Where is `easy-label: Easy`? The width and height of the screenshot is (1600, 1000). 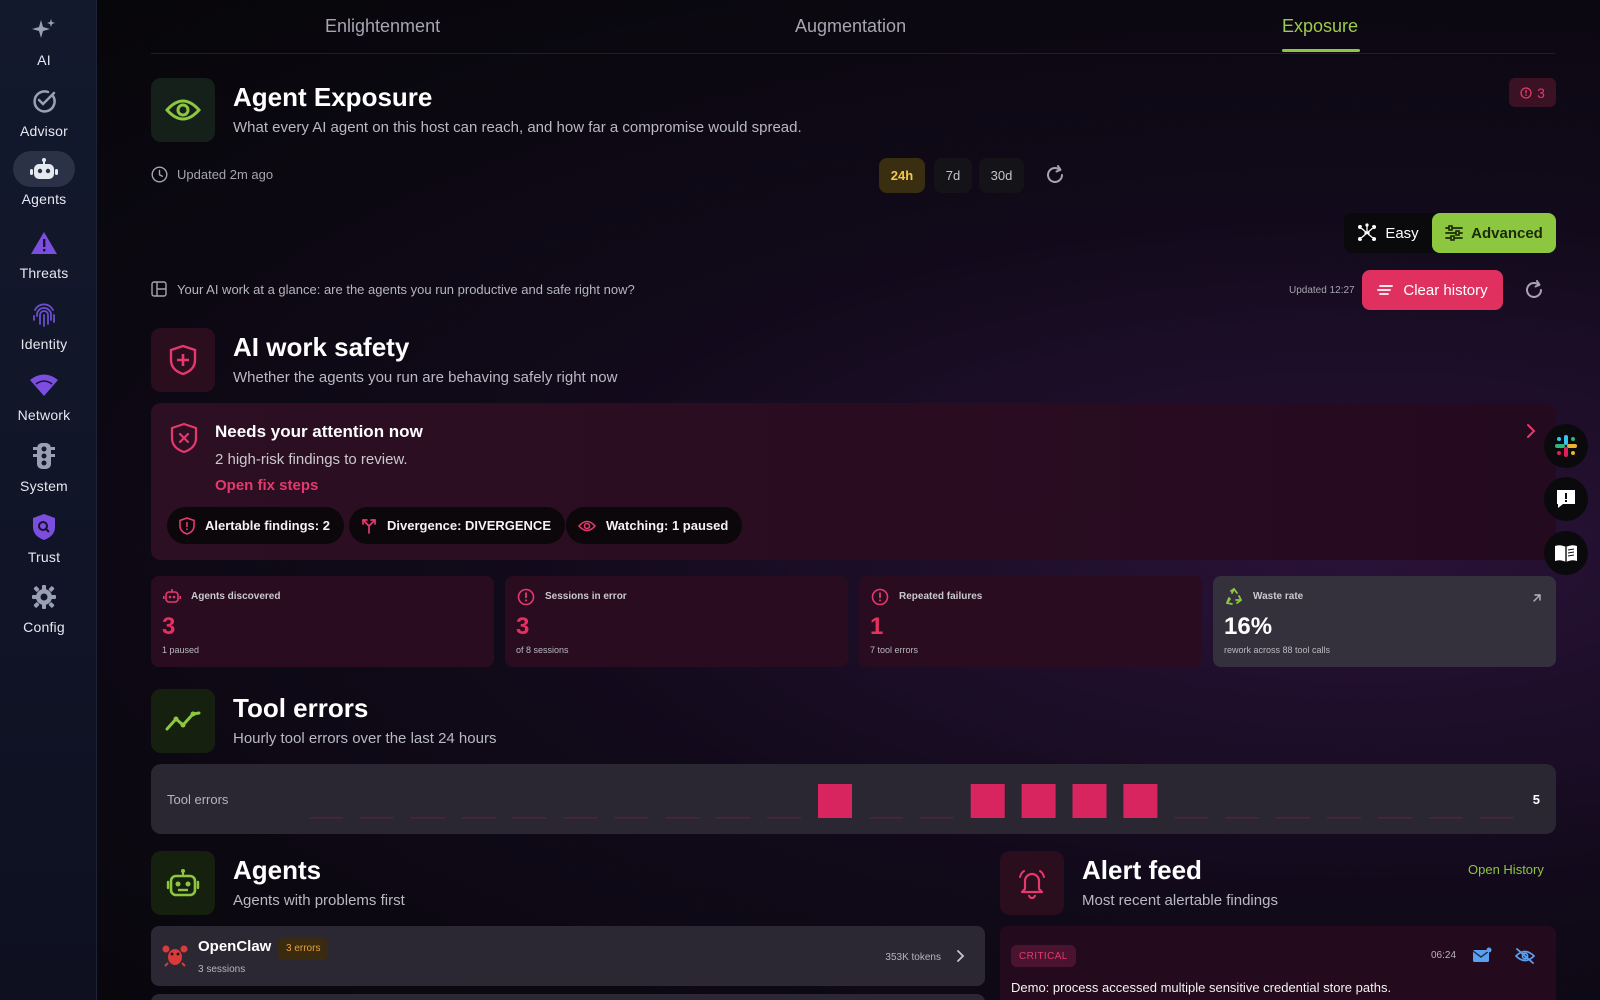 easy-label: Easy is located at coordinates (1402, 233).